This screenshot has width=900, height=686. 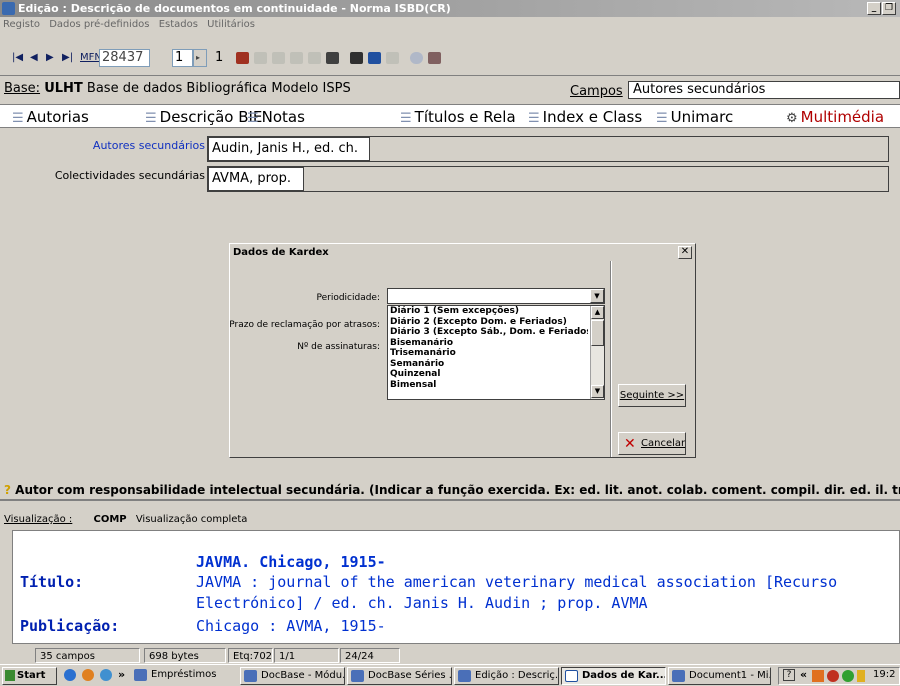 What do you see at coordinates (818, 676) in the screenshot?
I see `tray-app-icon` at bounding box center [818, 676].